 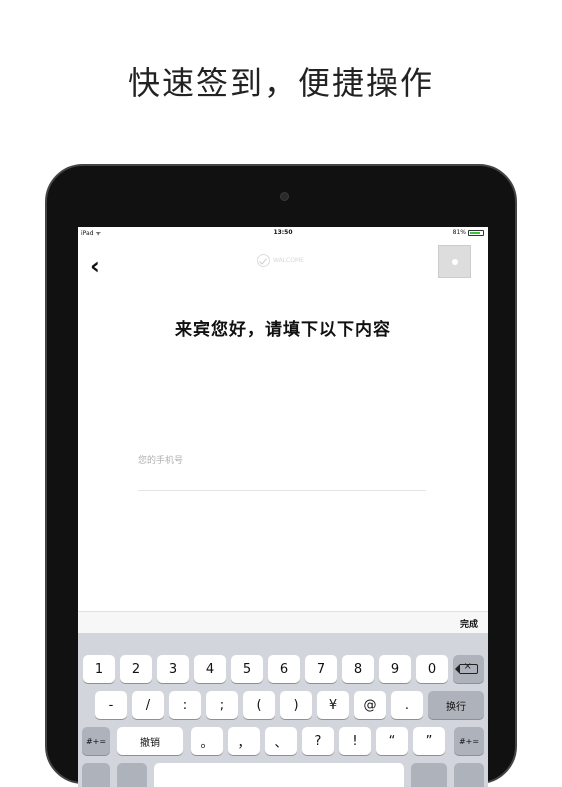 What do you see at coordinates (247, 669) in the screenshot?
I see `key-5: 5` at bounding box center [247, 669].